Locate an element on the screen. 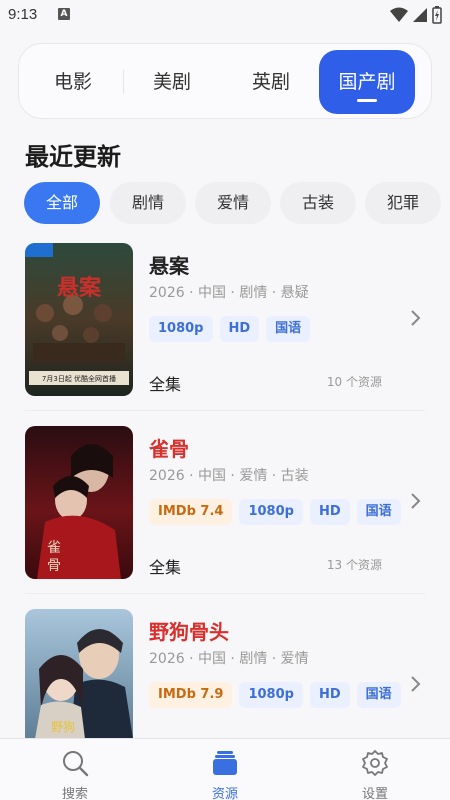 Image resolution: width=450 pixels, height=800 pixels. chip-romance: 爱情 is located at coordinates (233, 203).